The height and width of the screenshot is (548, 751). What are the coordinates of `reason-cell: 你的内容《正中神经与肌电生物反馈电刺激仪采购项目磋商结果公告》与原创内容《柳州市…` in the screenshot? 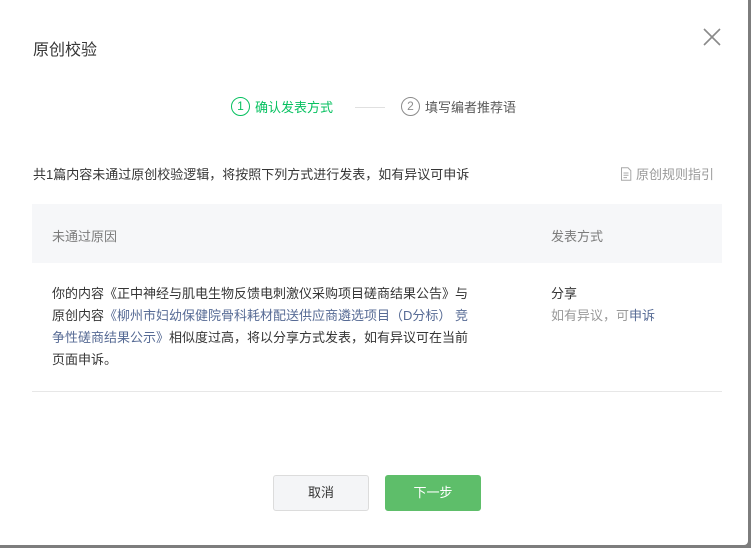 It's located at (262, 327).